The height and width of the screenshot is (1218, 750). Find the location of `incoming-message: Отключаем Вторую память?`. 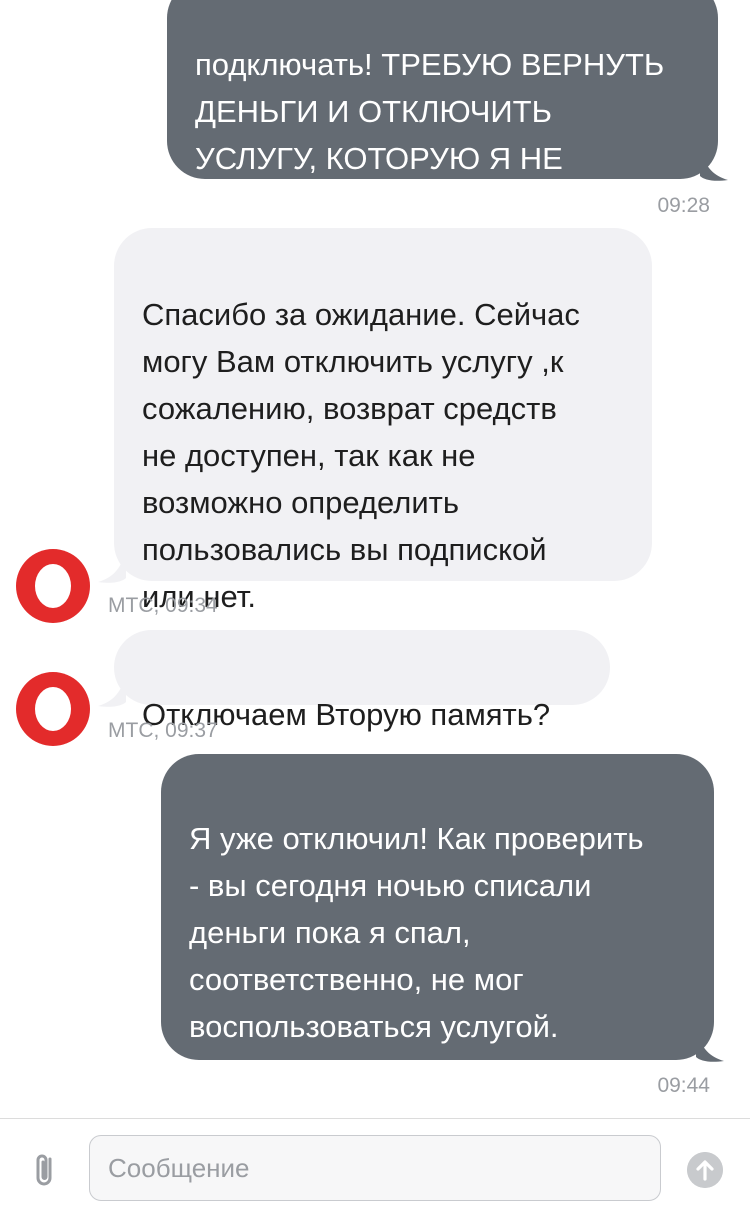

incoming-message: Отключаем Вторую память? is located at coordinates (362, 681).